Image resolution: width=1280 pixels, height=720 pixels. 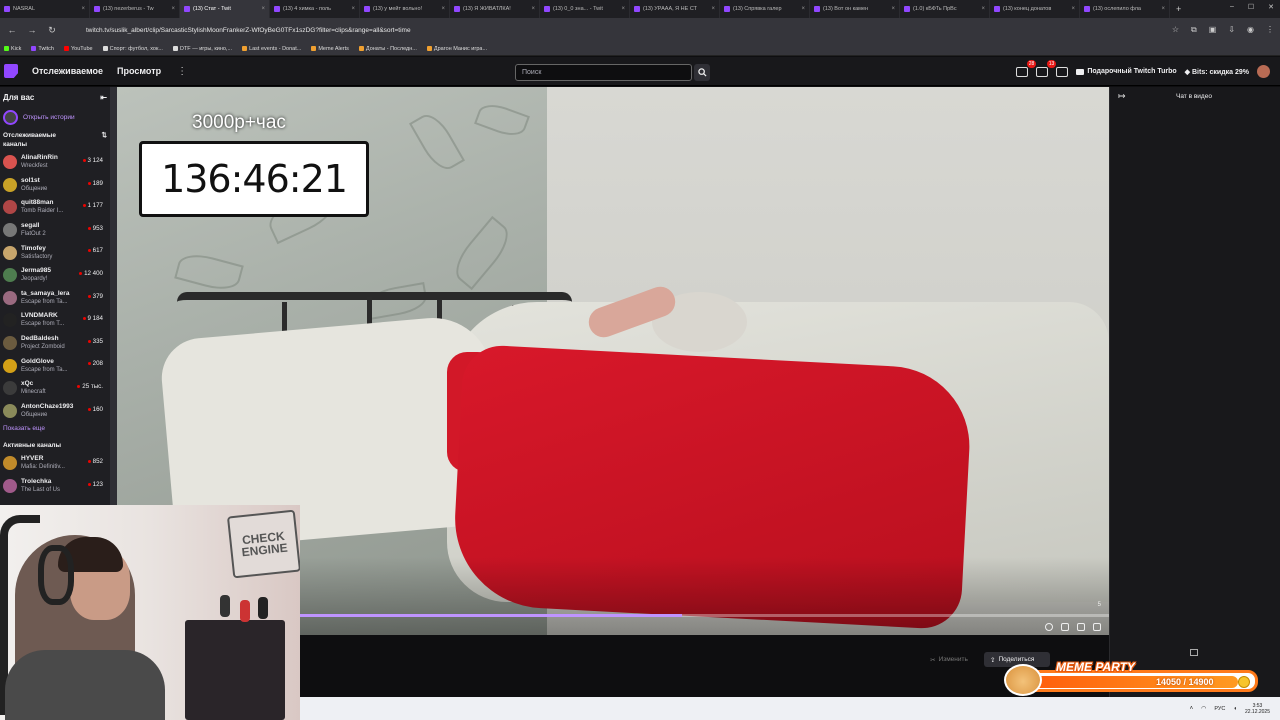 I want to click on bookmark-item: Kick, so click(x=12, y=49).